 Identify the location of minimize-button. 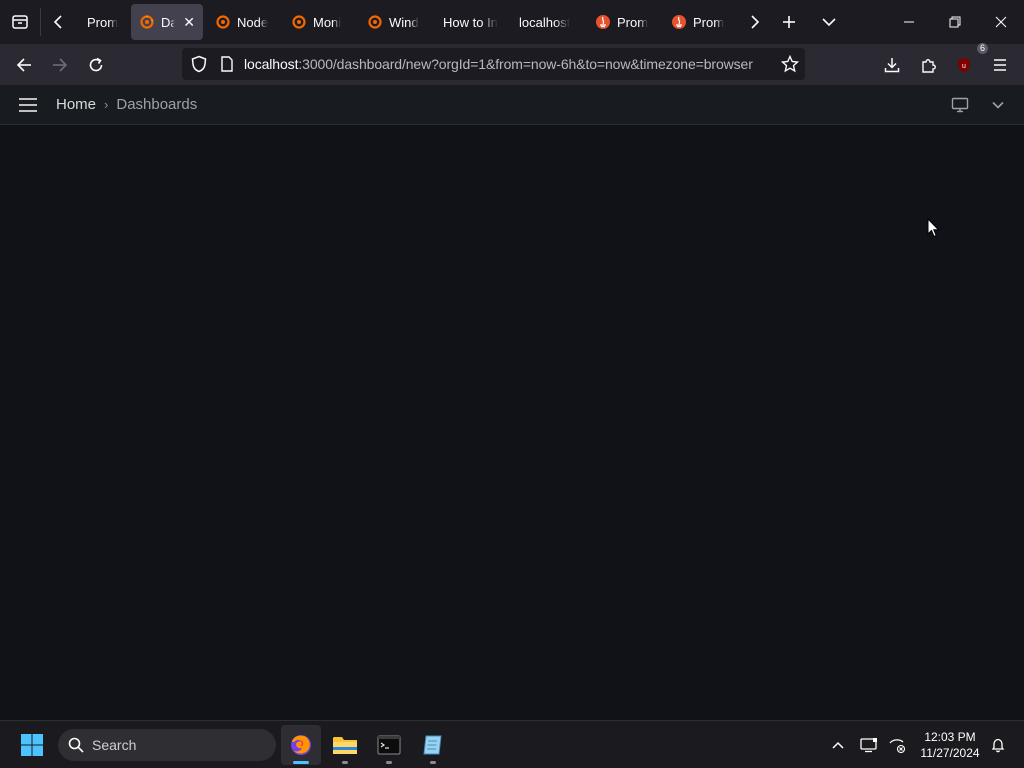
(909, 22).